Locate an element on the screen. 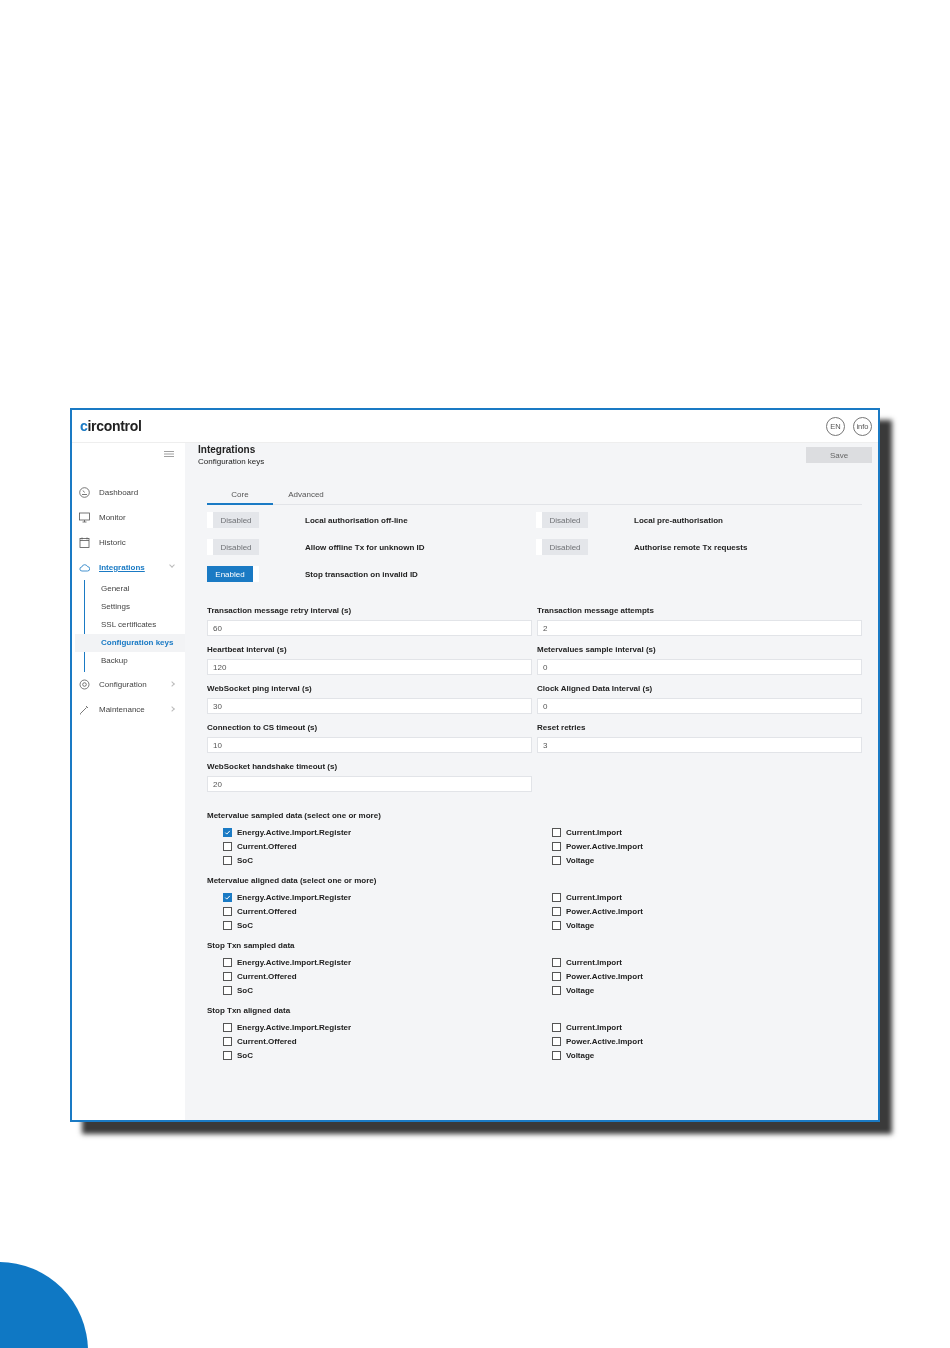 The image size is (950, 1348). tab: Advanced is located at coordinates (306, 495).